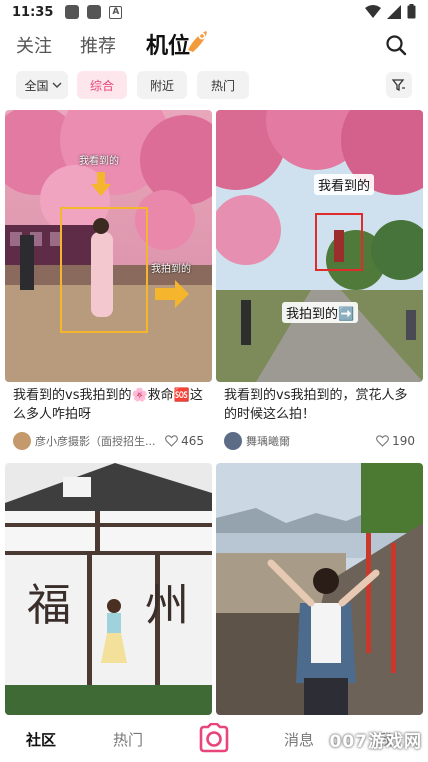 The image size is (428, 762). Describe the element at coordinates (396, 45) in the screenshot. I see `search-icon` at that location.